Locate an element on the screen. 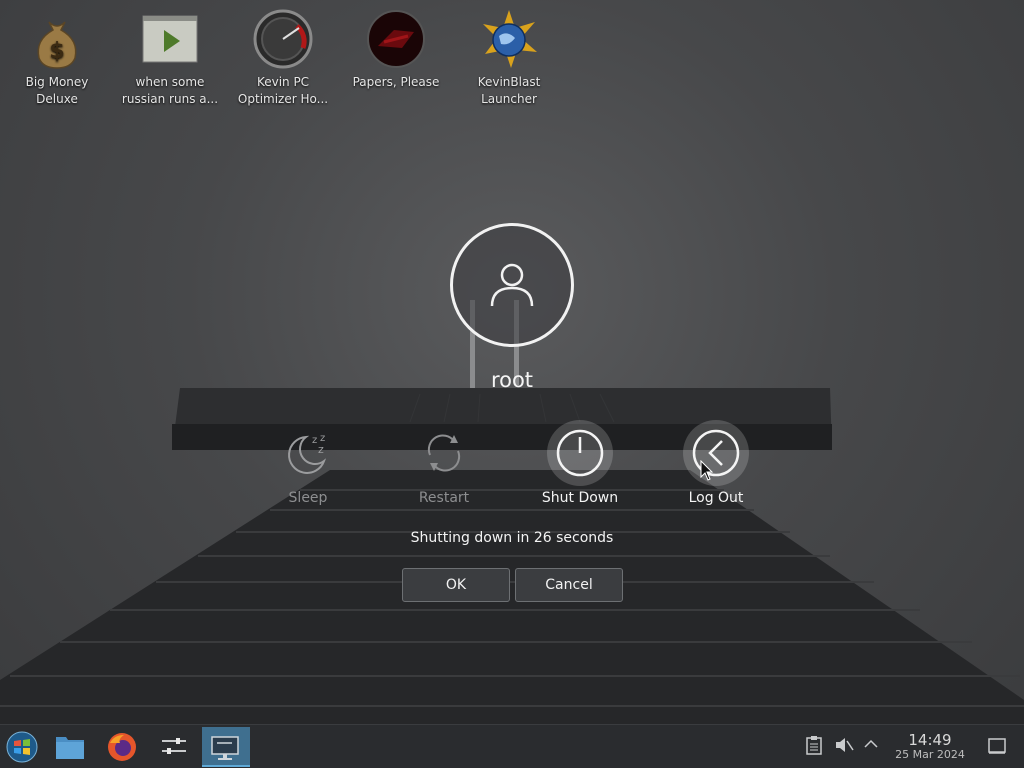  restart-label: Restart is located at coordinates (444, 498).